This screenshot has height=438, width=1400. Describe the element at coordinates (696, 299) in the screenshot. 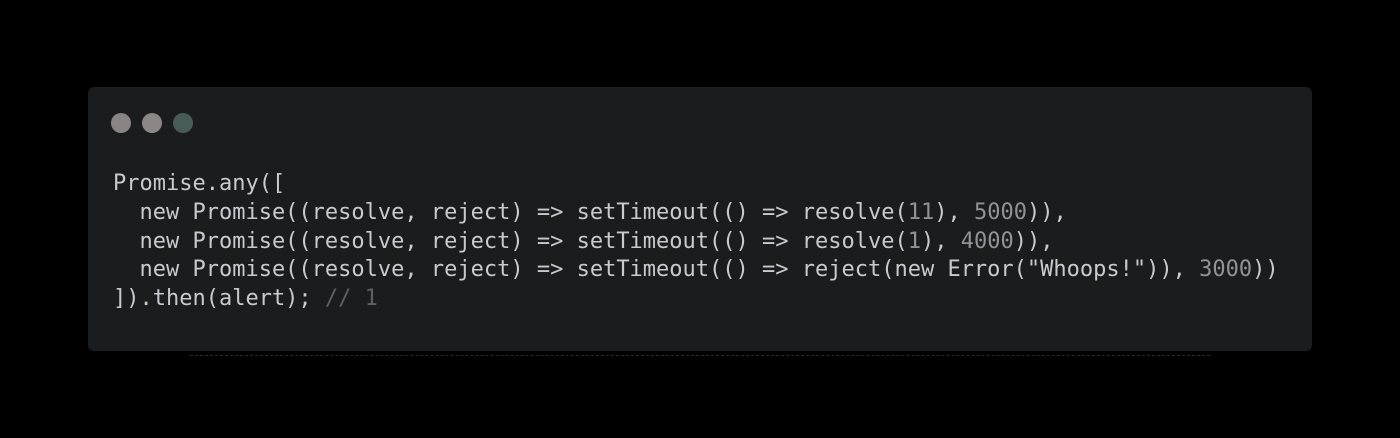

I see `code-line: ]).then(alert); // 1` at that location.